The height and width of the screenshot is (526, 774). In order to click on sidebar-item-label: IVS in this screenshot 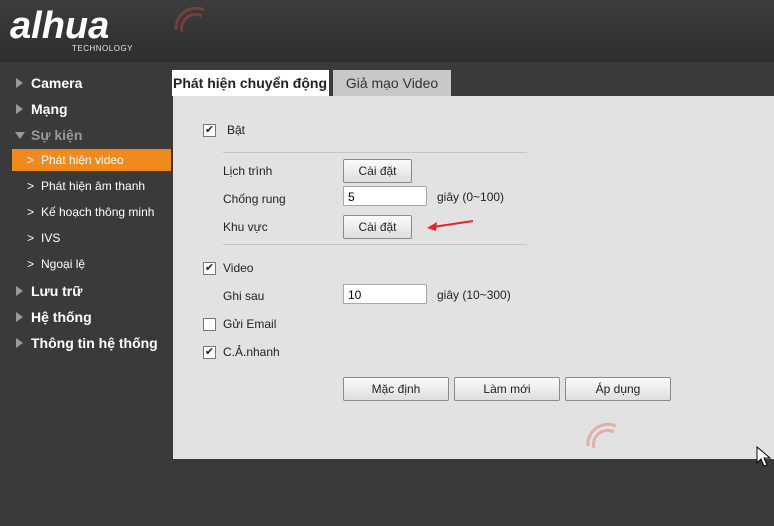, I will do `click(51, 238)`.